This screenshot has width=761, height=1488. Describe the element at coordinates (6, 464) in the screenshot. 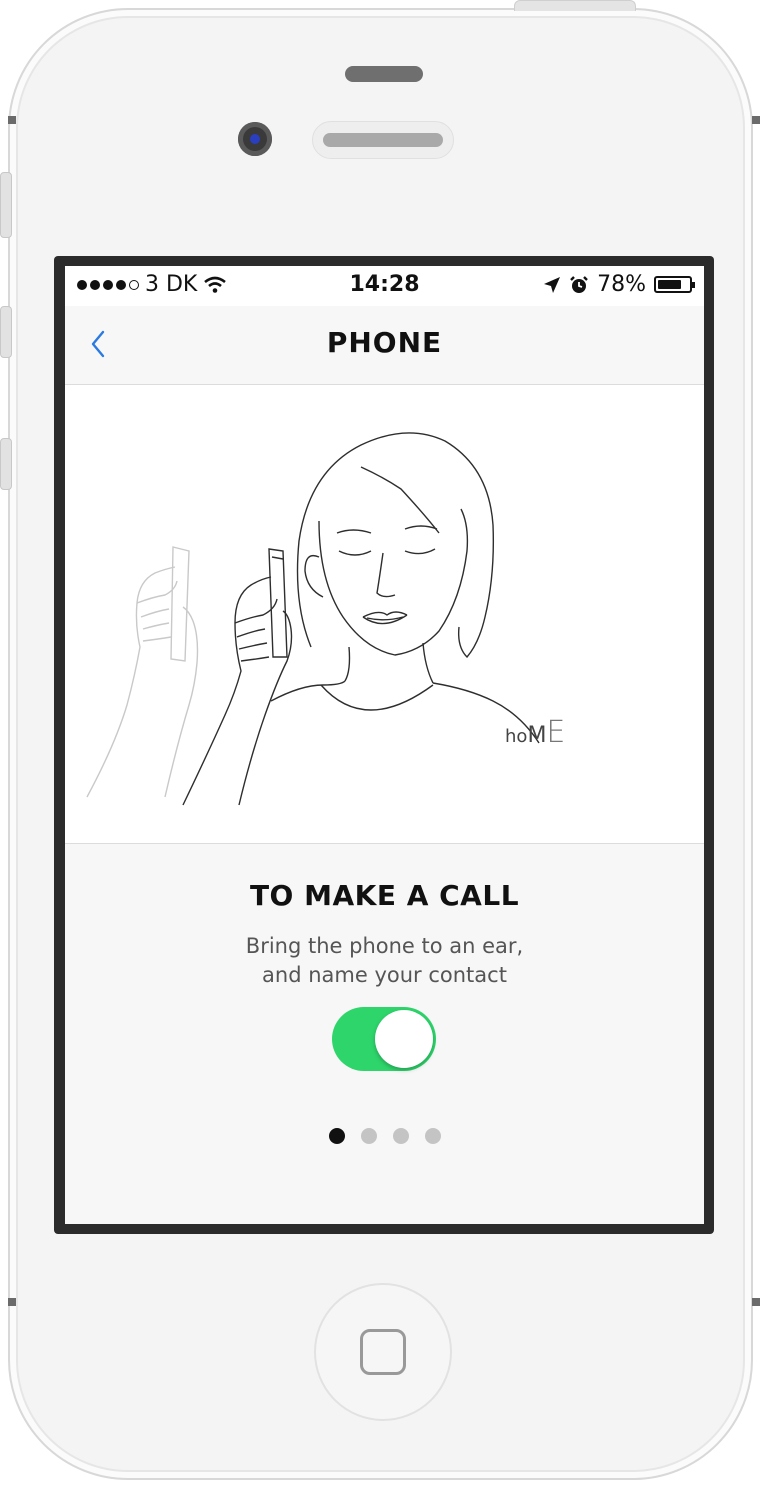

I see `volume-down-button` at that location.